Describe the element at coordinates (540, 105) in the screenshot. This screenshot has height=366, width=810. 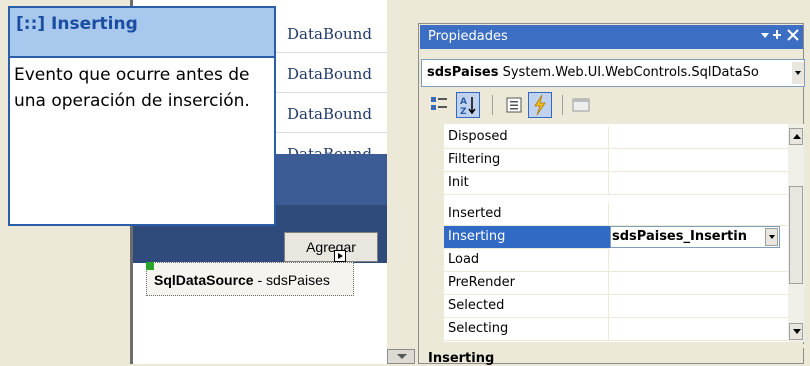
I see `events-icon` at that location.